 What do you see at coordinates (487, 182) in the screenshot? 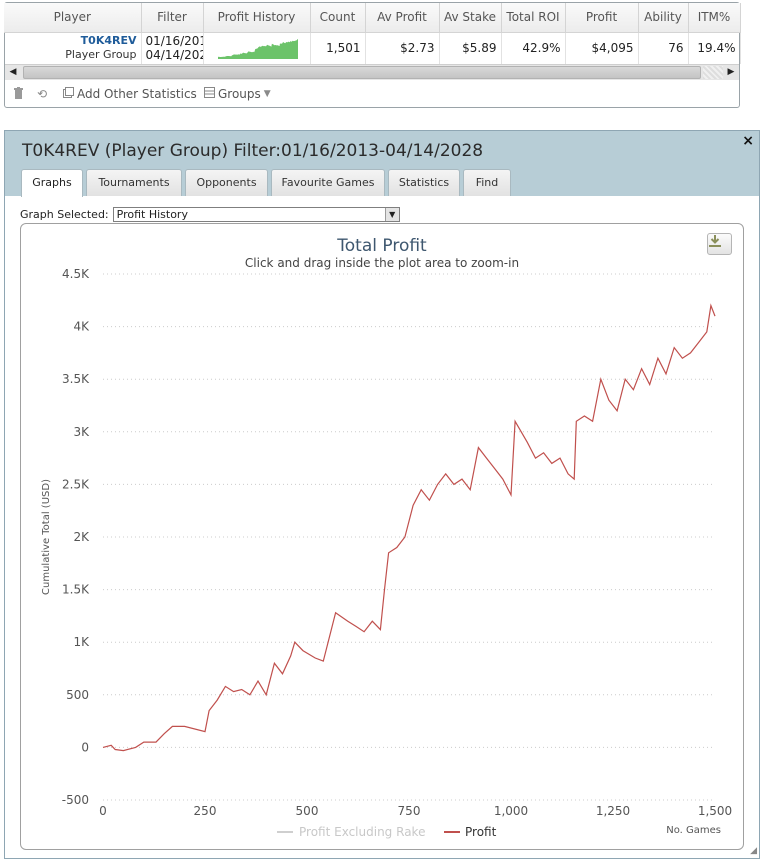
I see `tab-find: Find` at bounding box center [487, 182].